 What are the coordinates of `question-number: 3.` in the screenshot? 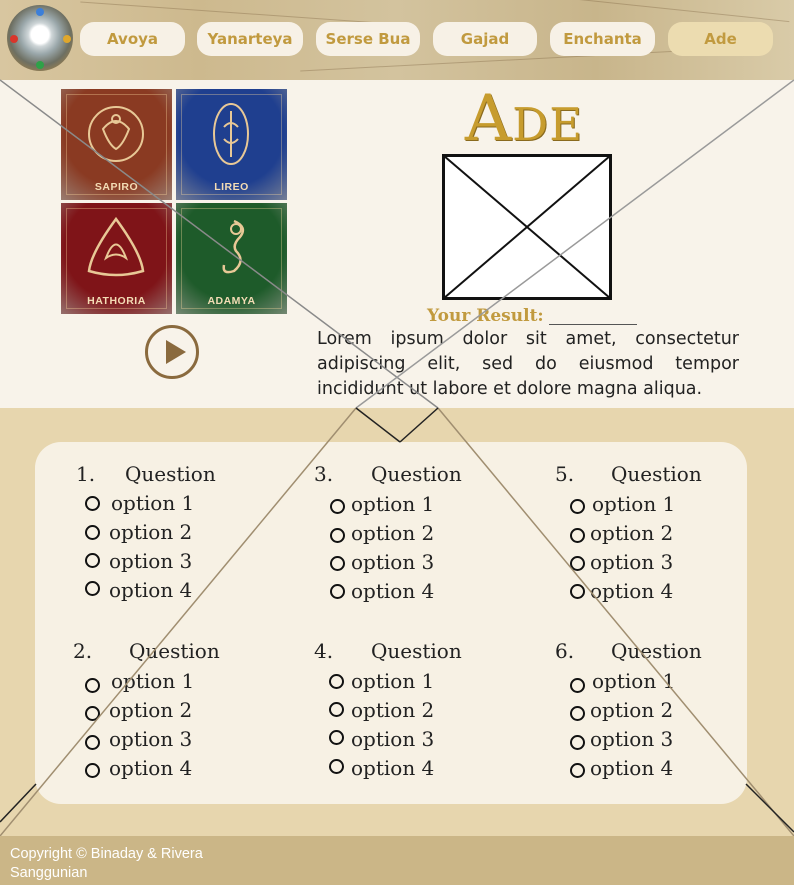 It's located at (324, 474).